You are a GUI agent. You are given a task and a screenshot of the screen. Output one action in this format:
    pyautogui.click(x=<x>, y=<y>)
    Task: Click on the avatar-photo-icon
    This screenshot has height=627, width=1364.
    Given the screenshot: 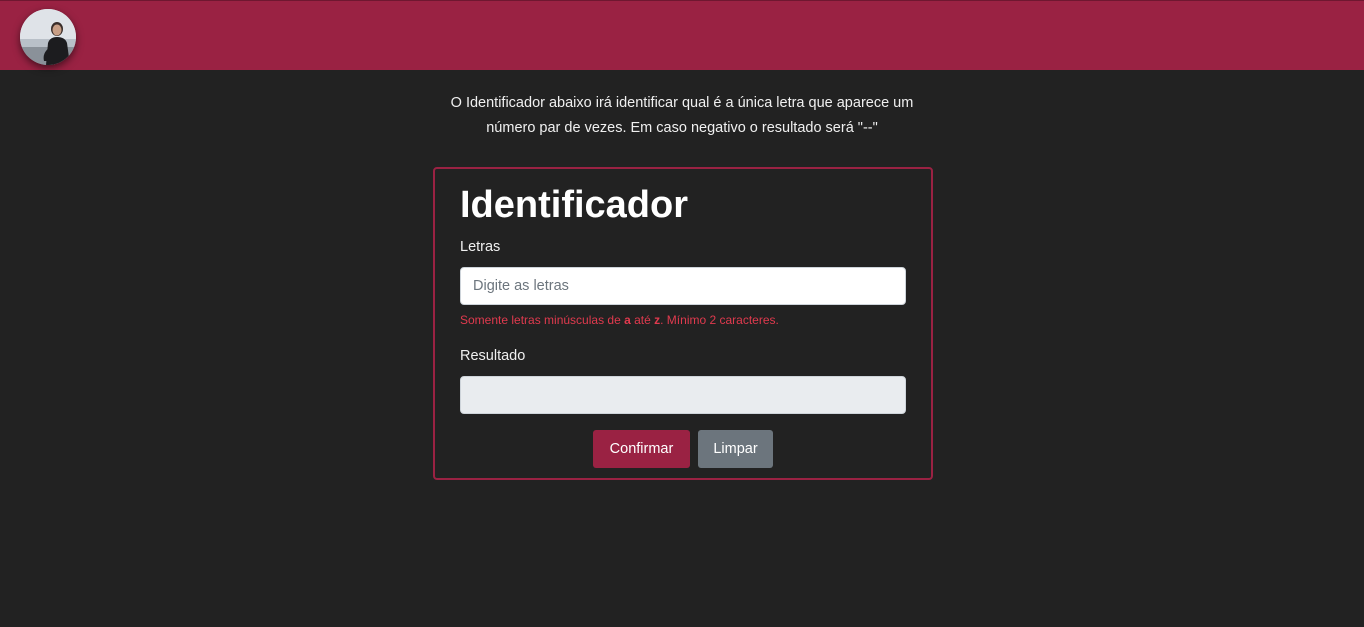 What is the action you would take?
    pyautogui.click(x=48, y=37)
    